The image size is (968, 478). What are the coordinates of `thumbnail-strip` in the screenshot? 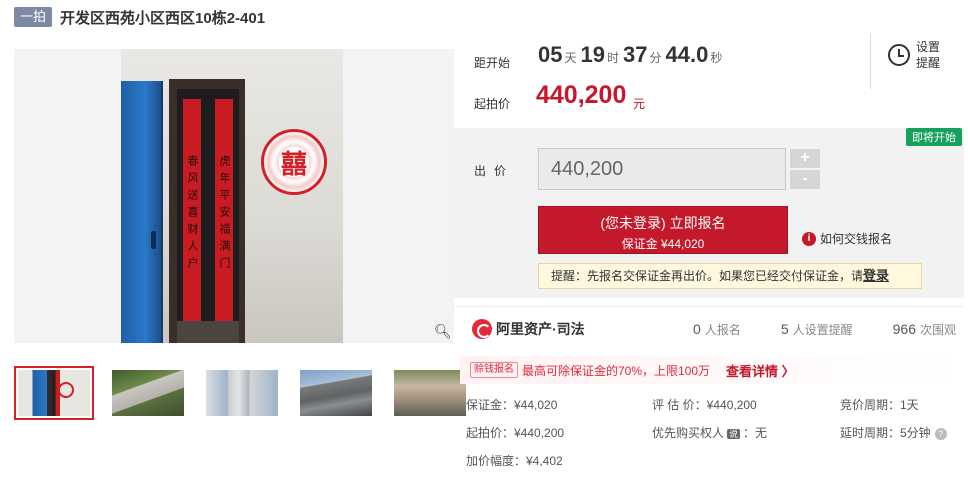 It's located at (249, 393).